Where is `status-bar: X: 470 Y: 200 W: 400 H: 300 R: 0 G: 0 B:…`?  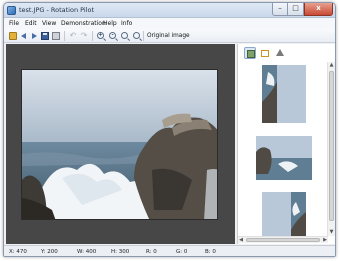
status-bar: X: 470 Y: 200 W: 400 H: 300 R: 0 G: 0 B:… is located at coordinates (169, 250).